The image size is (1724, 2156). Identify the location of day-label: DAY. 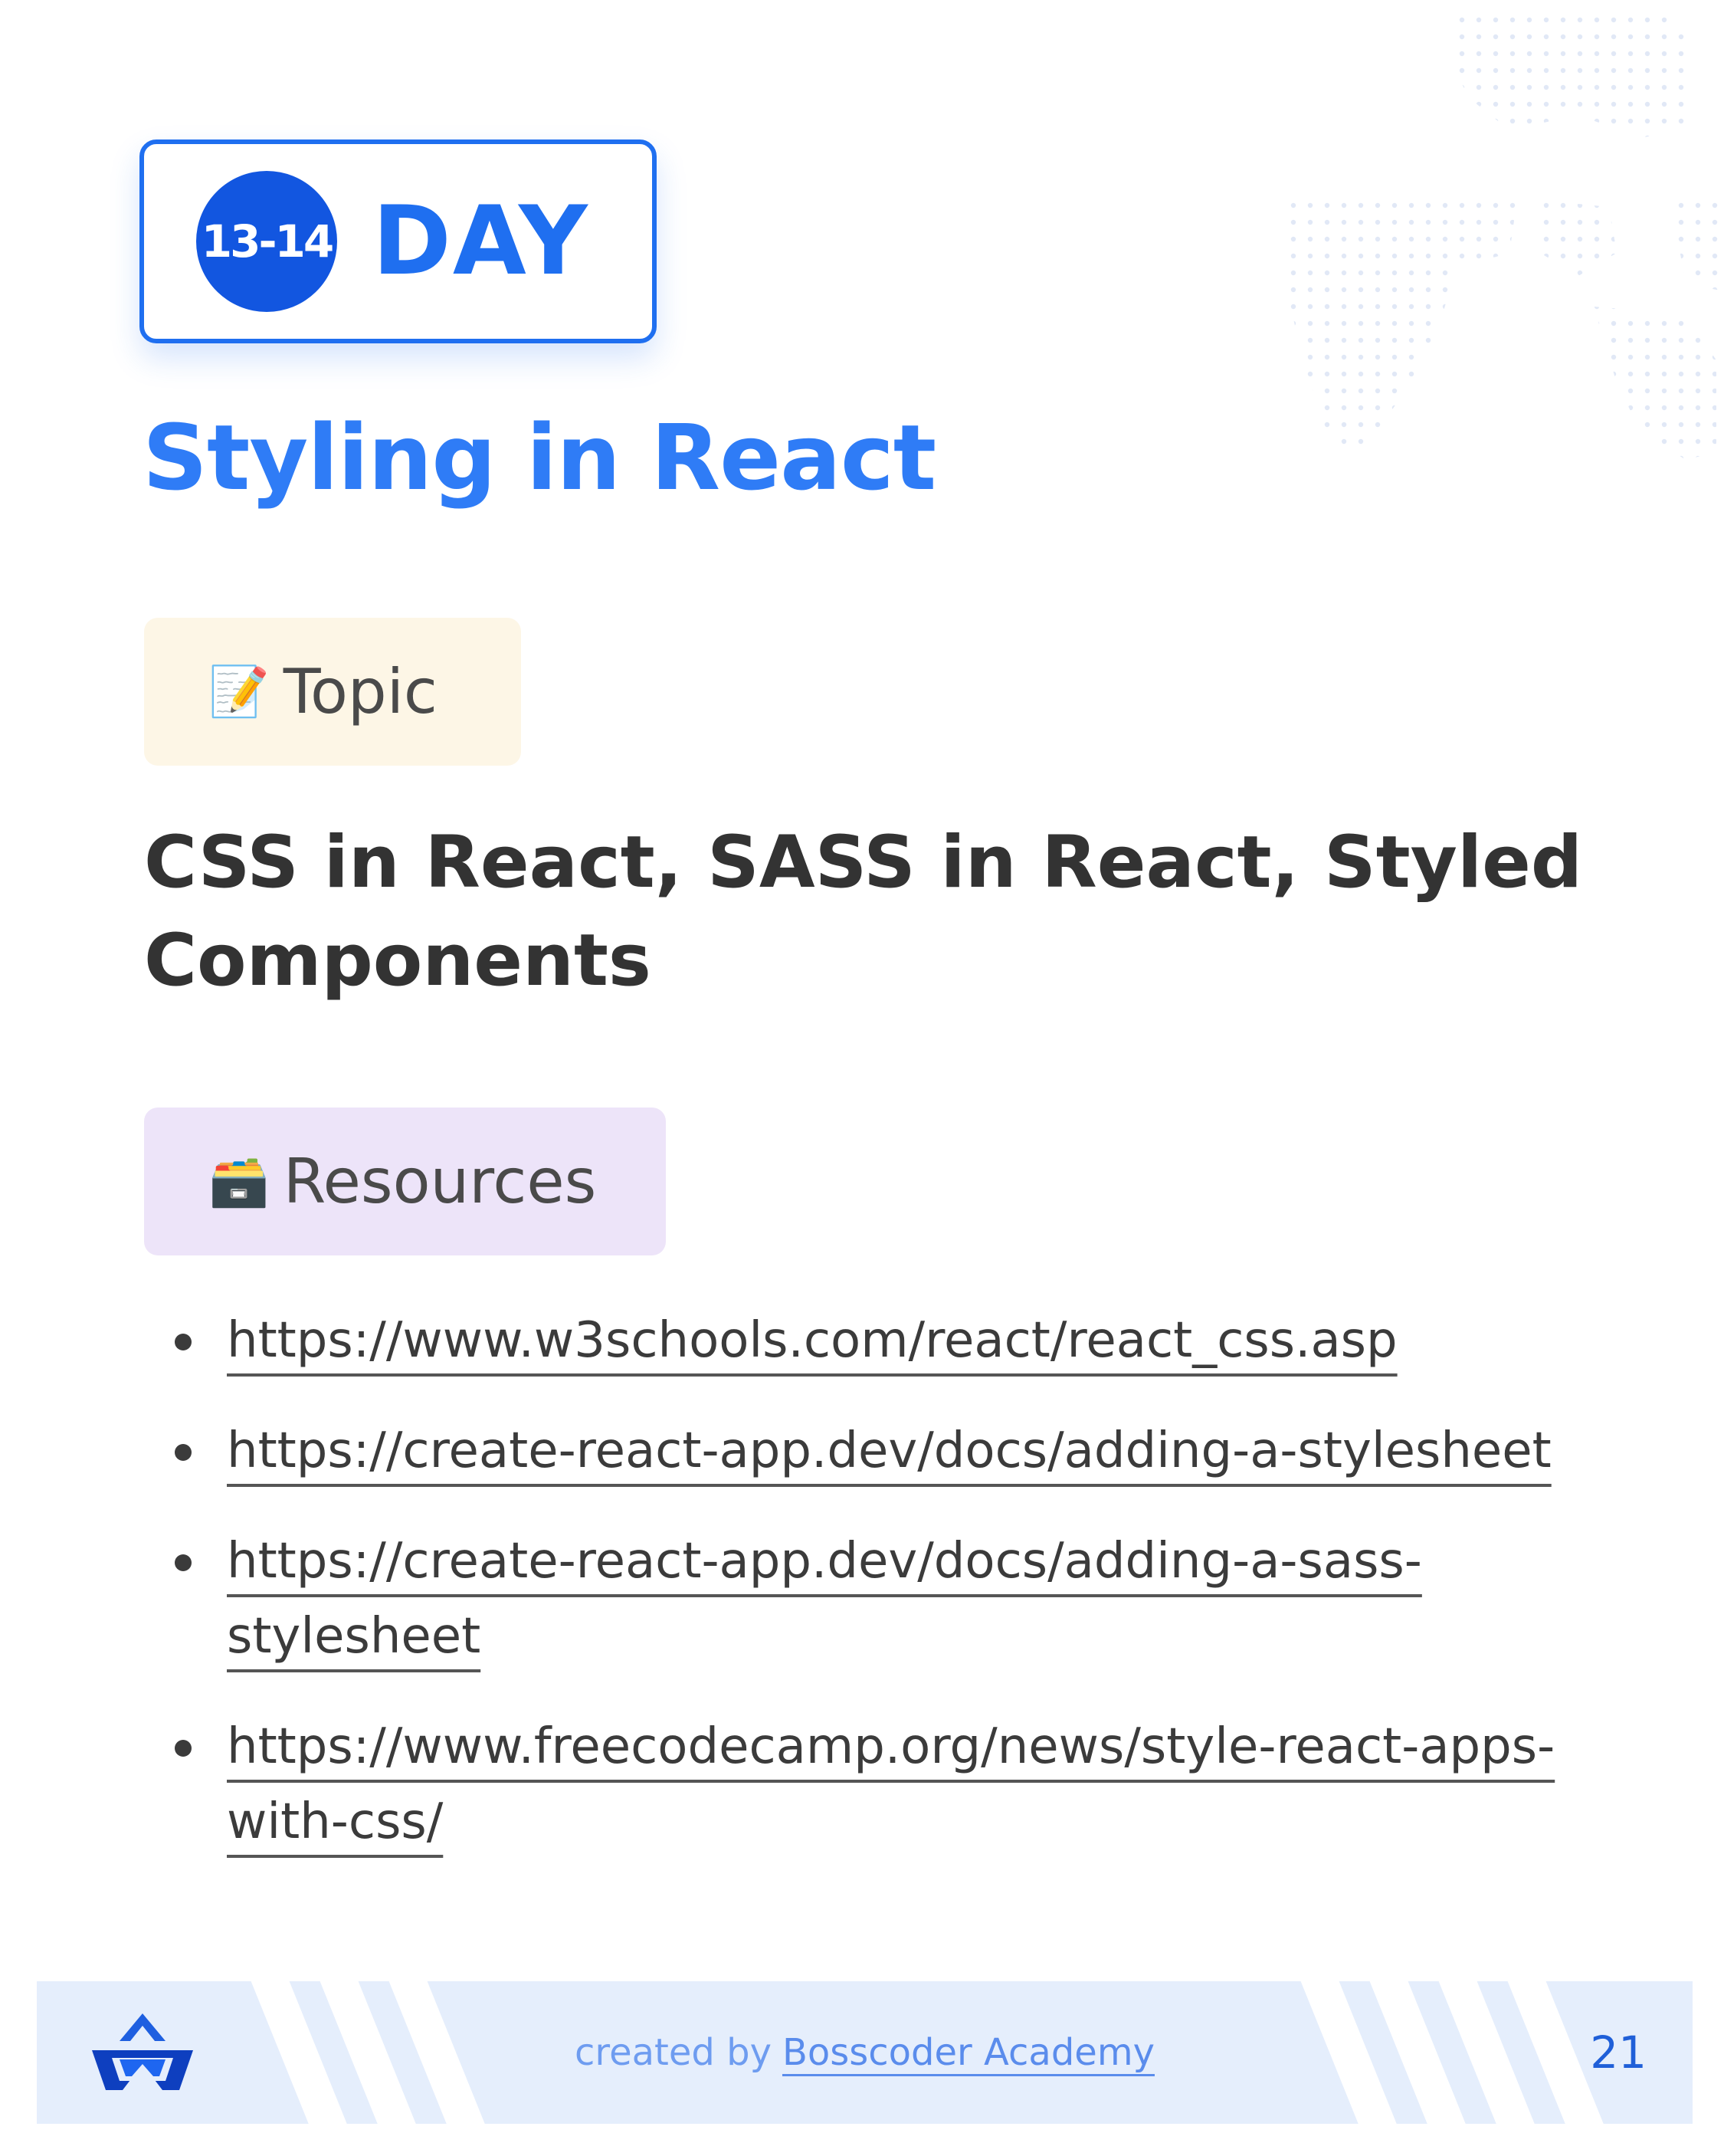
(480, 241).